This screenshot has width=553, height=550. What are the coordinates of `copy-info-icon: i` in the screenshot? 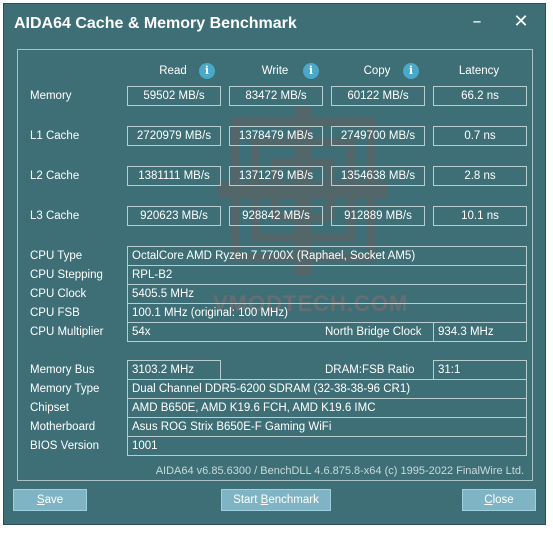 It's located at (411, 71).